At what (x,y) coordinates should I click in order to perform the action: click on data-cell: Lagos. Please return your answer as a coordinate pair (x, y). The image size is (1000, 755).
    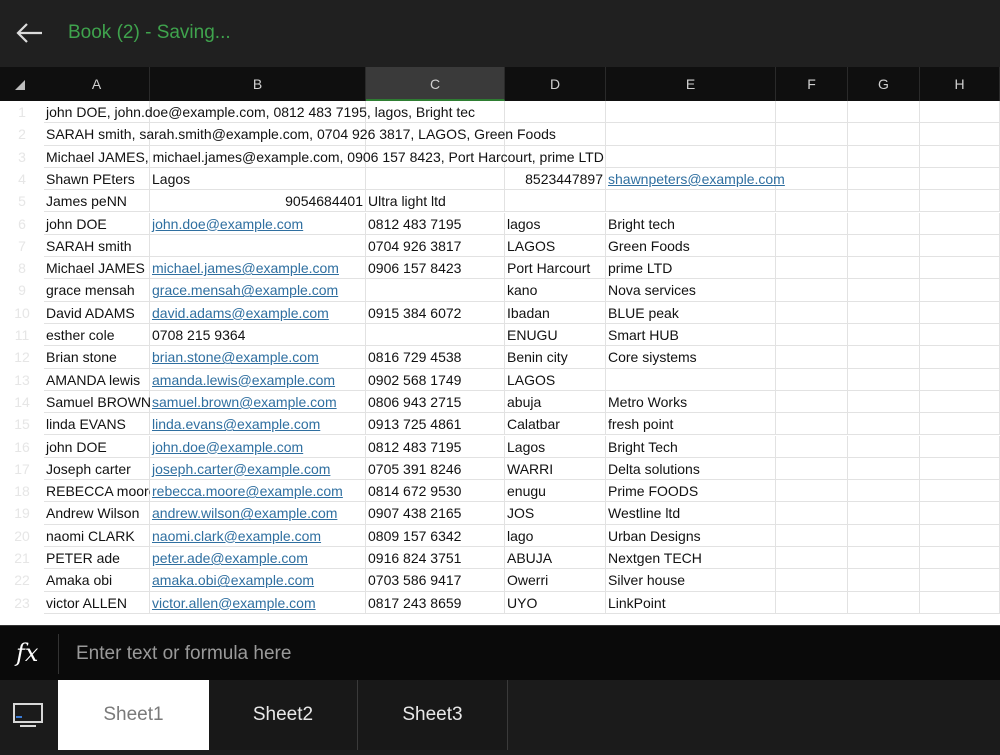
    Looking at the image, I should click on (555, 447).